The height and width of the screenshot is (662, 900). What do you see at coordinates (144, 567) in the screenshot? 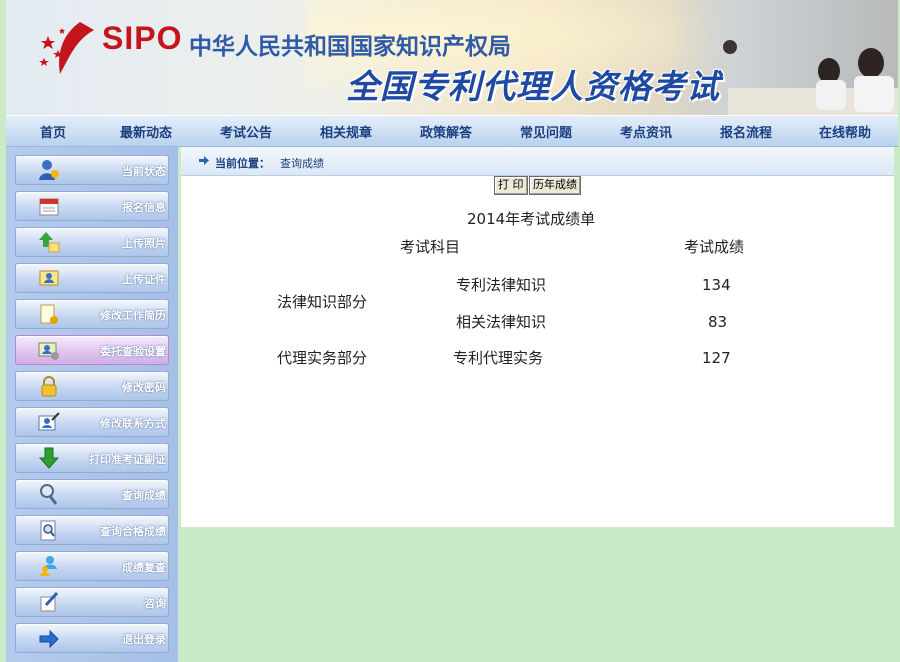
I see `sidebar-item-label: 成绩复查` at bounding box center [144, 567].